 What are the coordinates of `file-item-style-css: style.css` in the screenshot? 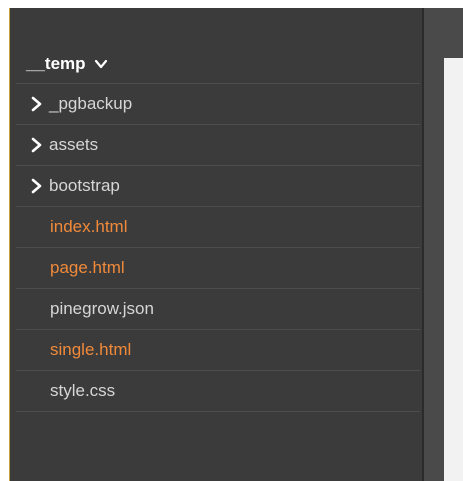 It's located at (218, 391).